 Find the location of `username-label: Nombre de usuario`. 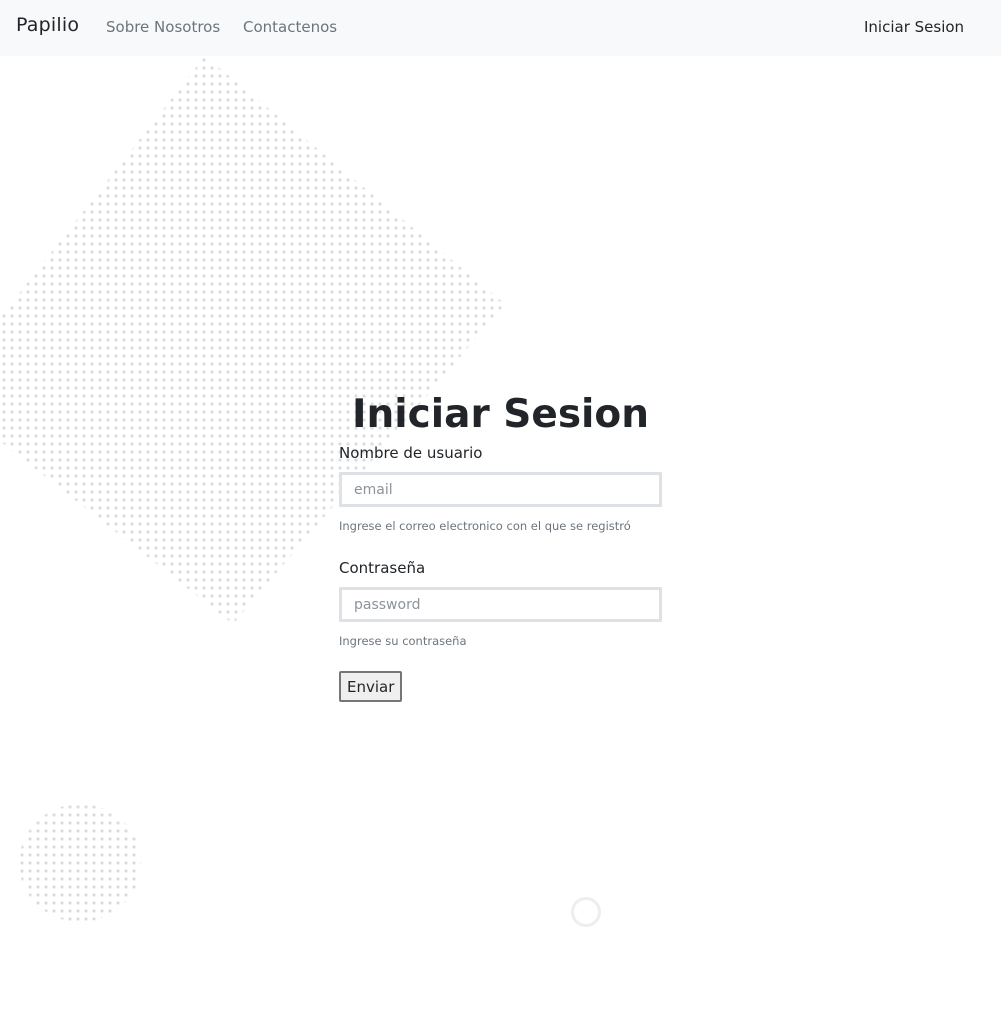

username-label: Nombre de usuario is located at coordinates (411, 453).